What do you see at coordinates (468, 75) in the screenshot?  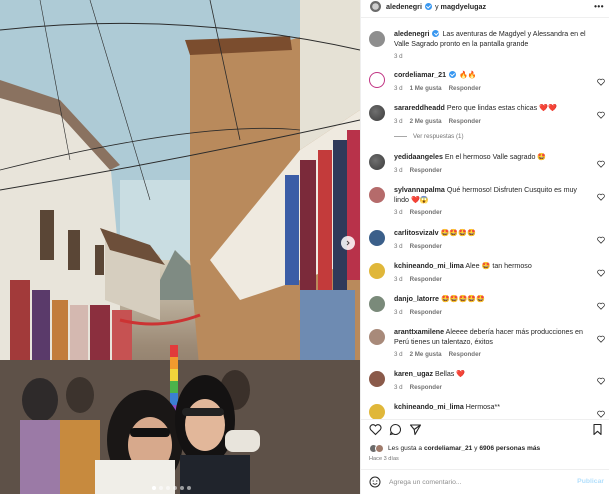 I see `comment-text: 🔥🔥` at bounding box center [468, 75].